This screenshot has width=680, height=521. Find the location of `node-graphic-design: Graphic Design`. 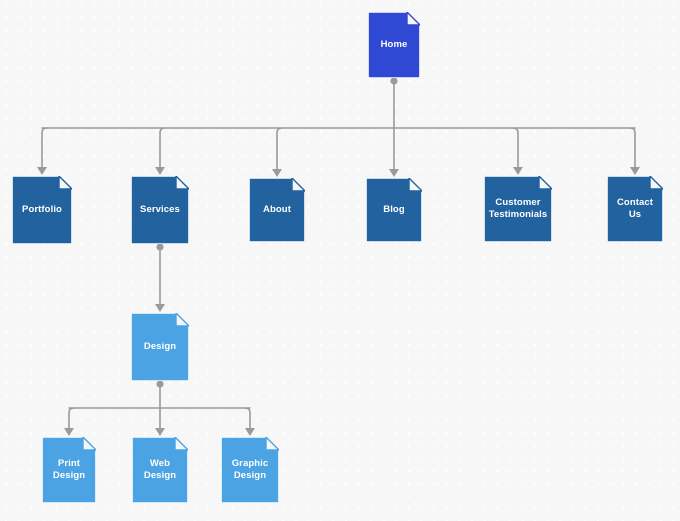

node-graphic-design: Graphic Design is located at coordinates (250, 470).